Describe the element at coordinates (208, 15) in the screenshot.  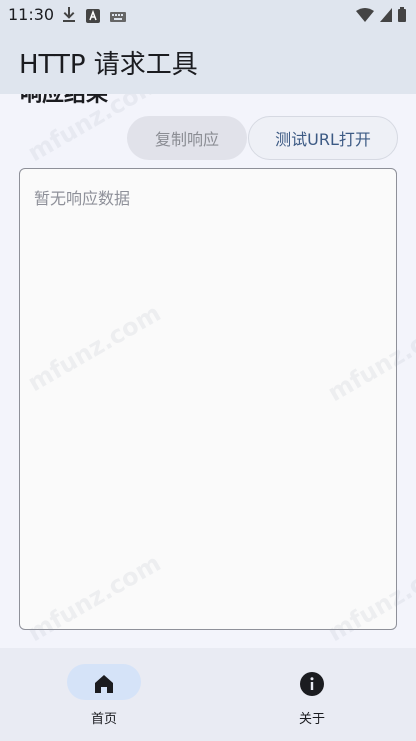
I see `status-bar: 11:30` at that location.